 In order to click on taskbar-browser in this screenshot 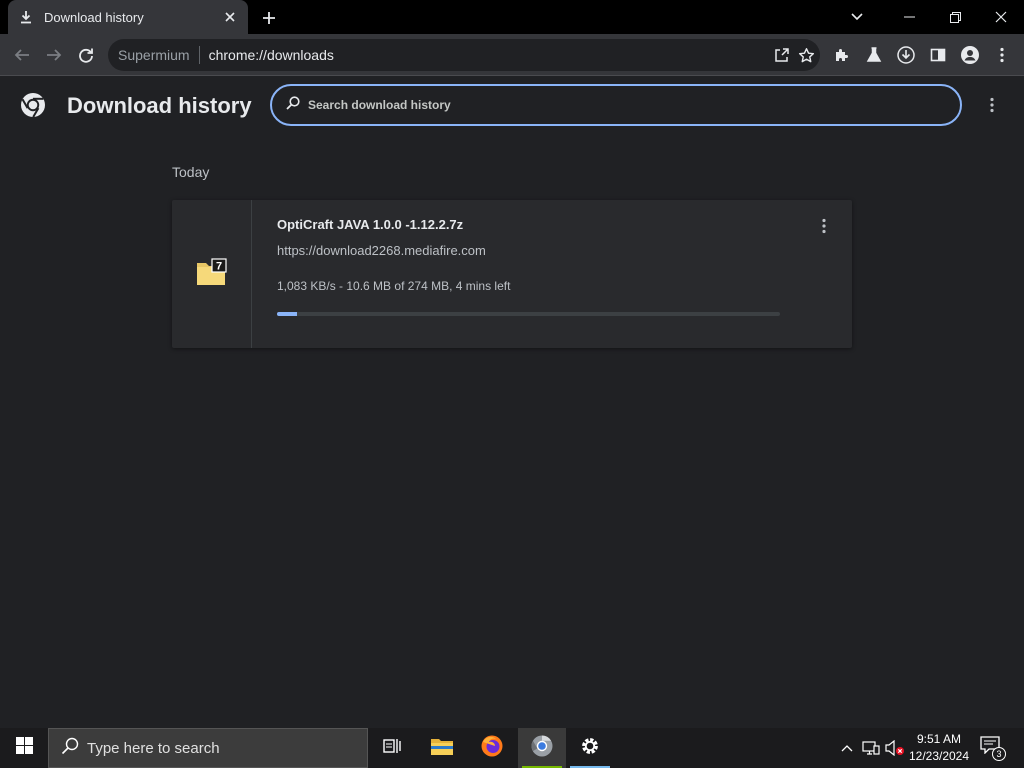, I will do `click(542, 748)`.